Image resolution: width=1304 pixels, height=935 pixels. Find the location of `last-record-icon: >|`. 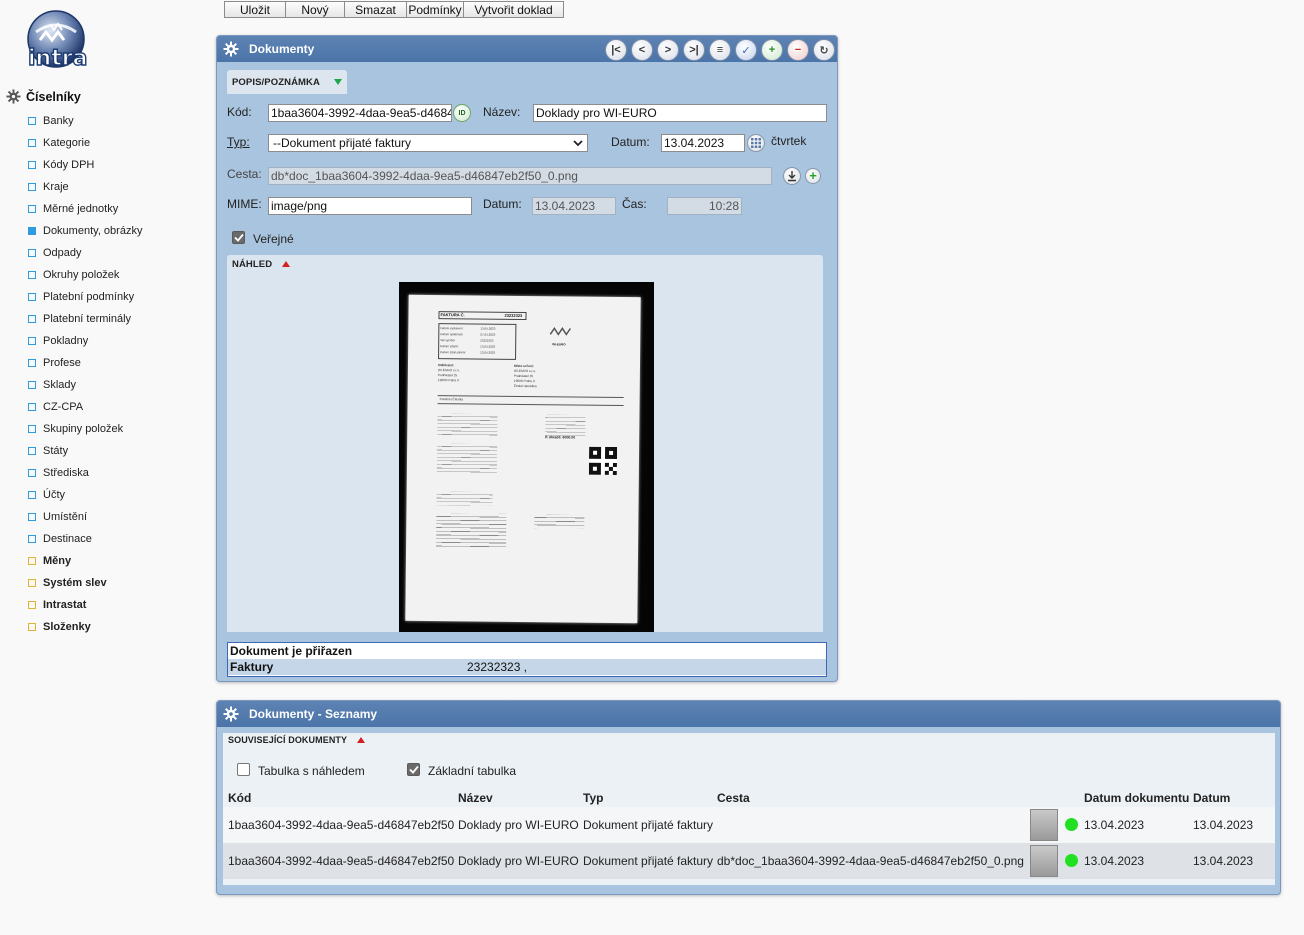

last-record-icon: >| is located at coordinates (694, 50).